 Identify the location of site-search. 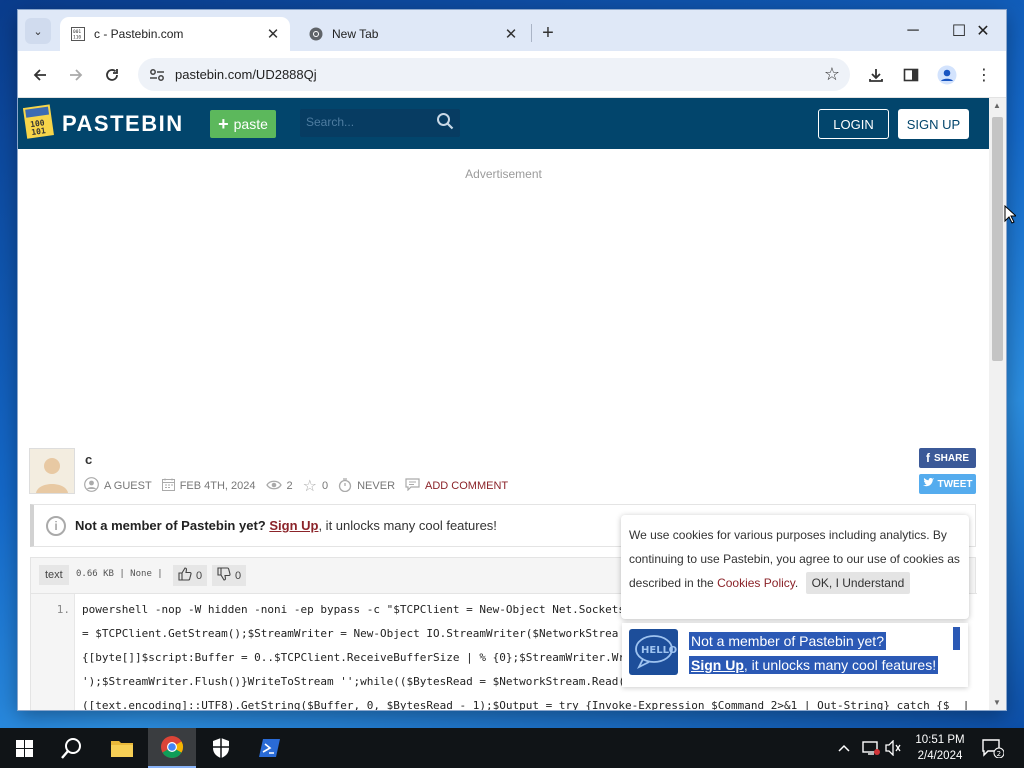
(380, 123).